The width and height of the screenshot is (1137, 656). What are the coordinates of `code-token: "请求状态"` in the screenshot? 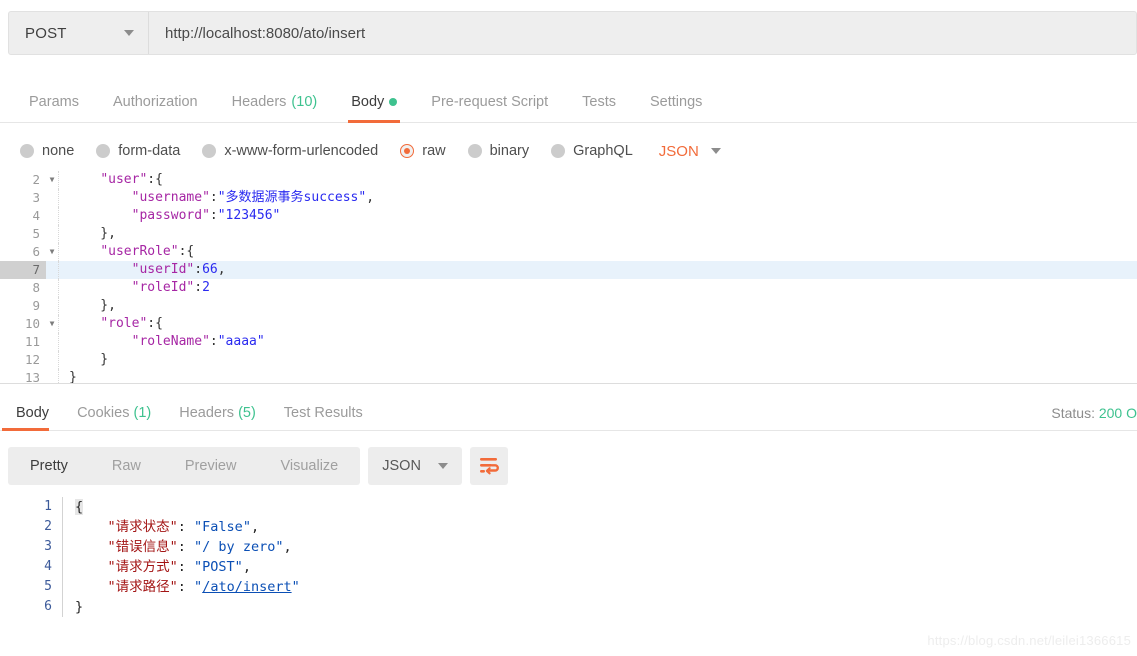 It's located at (142, 527).